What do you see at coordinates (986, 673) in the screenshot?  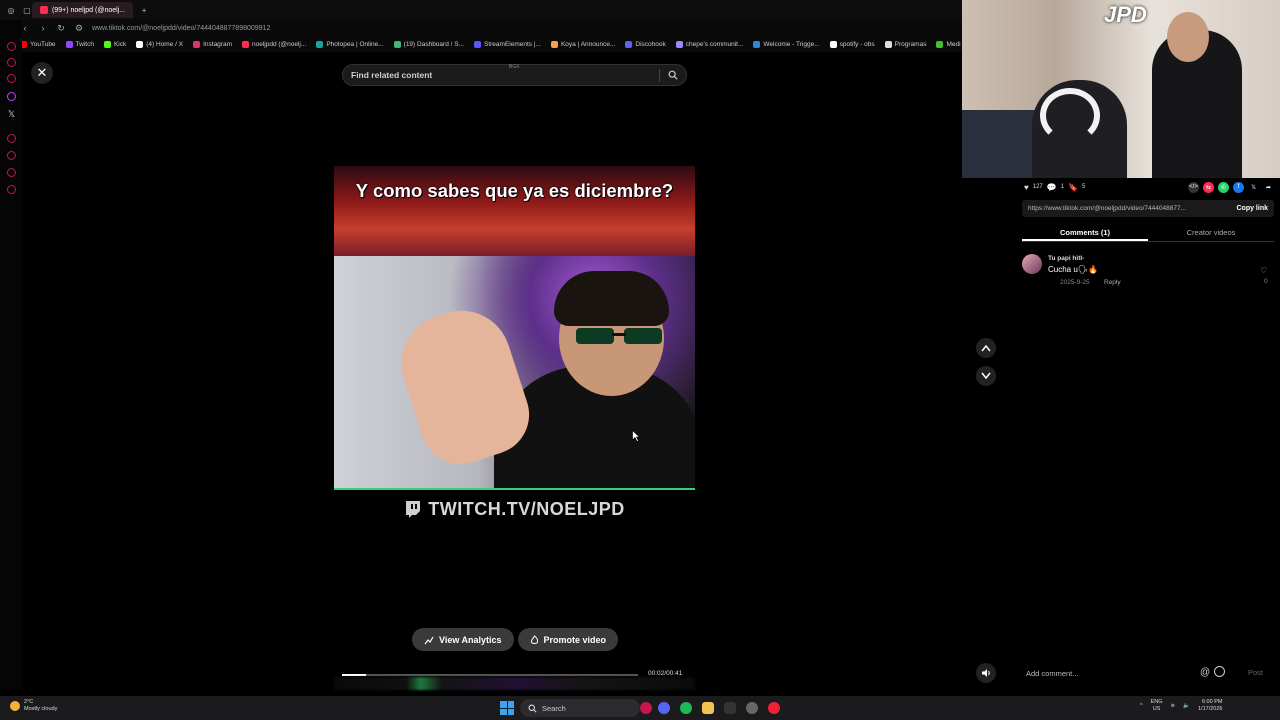 I see `volume-button` at bounding box center [986, 673].